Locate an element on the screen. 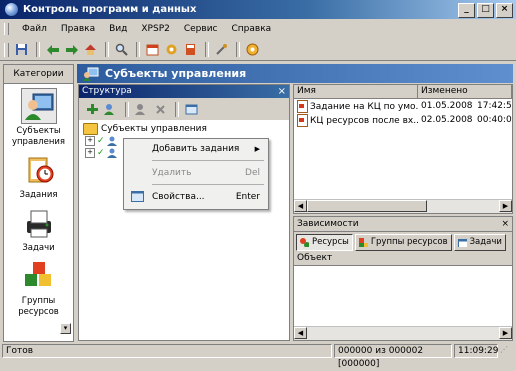  category-assignments: Задания is located at coordinates (38, 177).